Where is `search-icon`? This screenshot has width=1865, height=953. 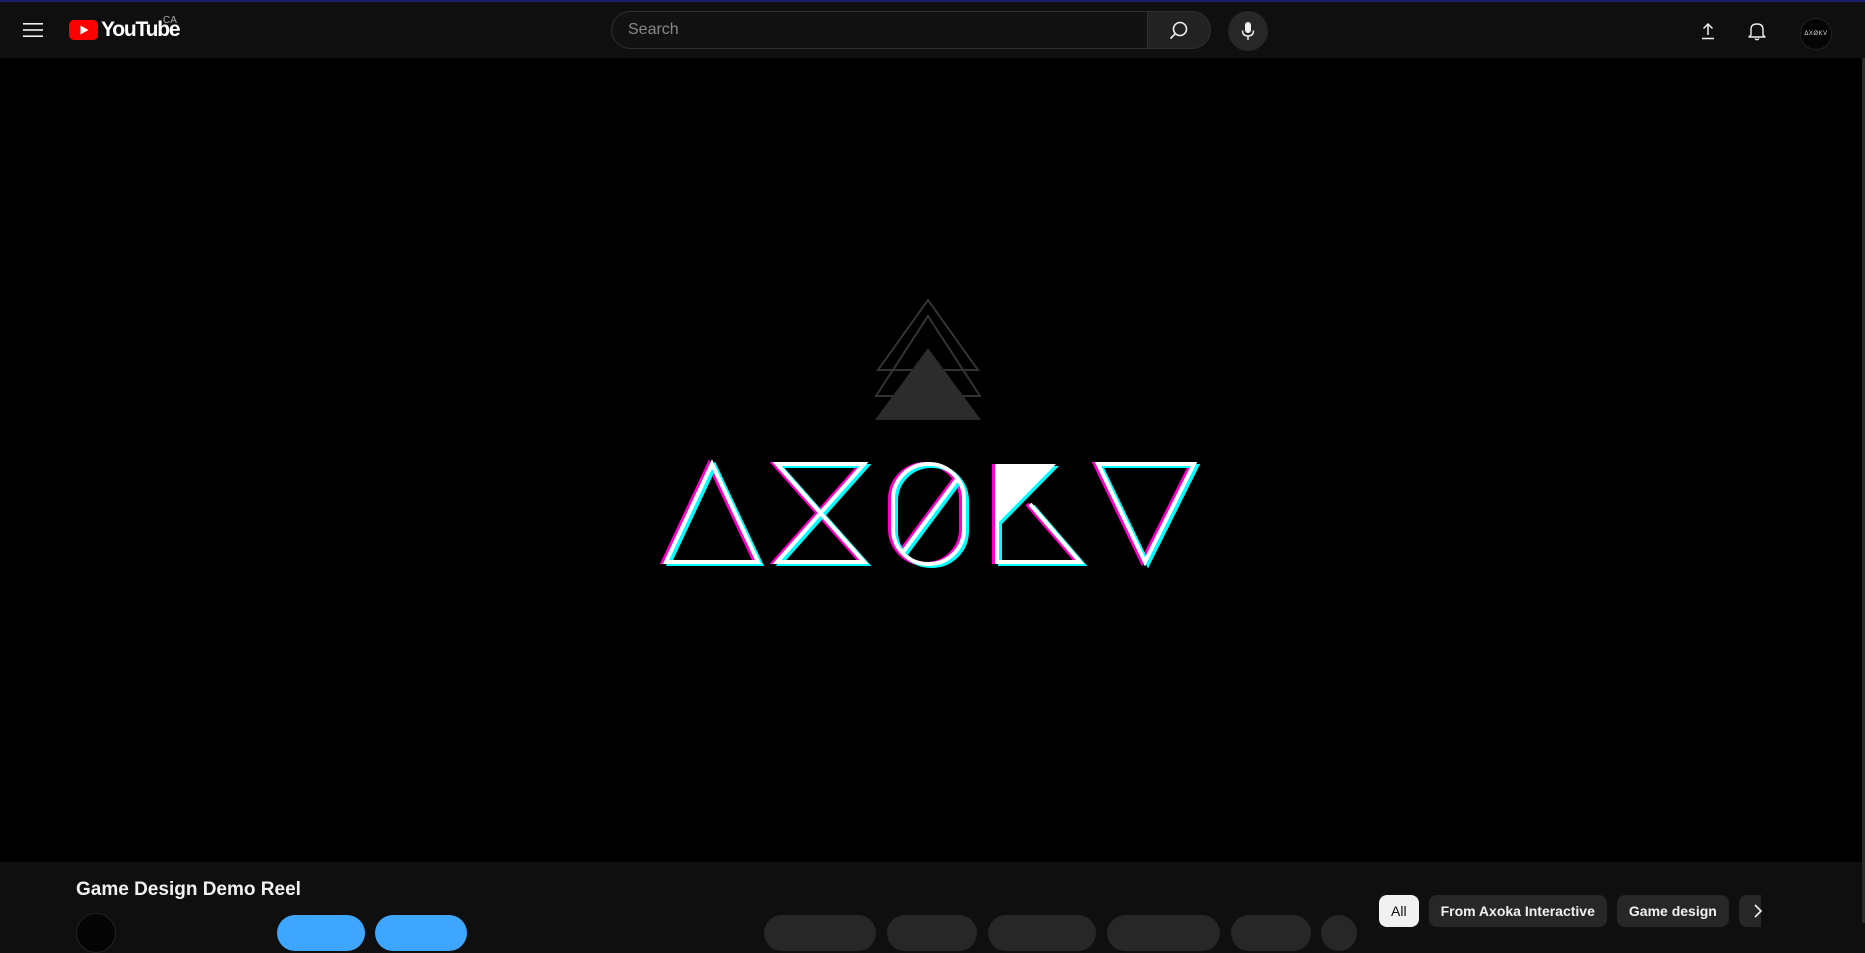 search-icon is located at coordinates (1178, 30).